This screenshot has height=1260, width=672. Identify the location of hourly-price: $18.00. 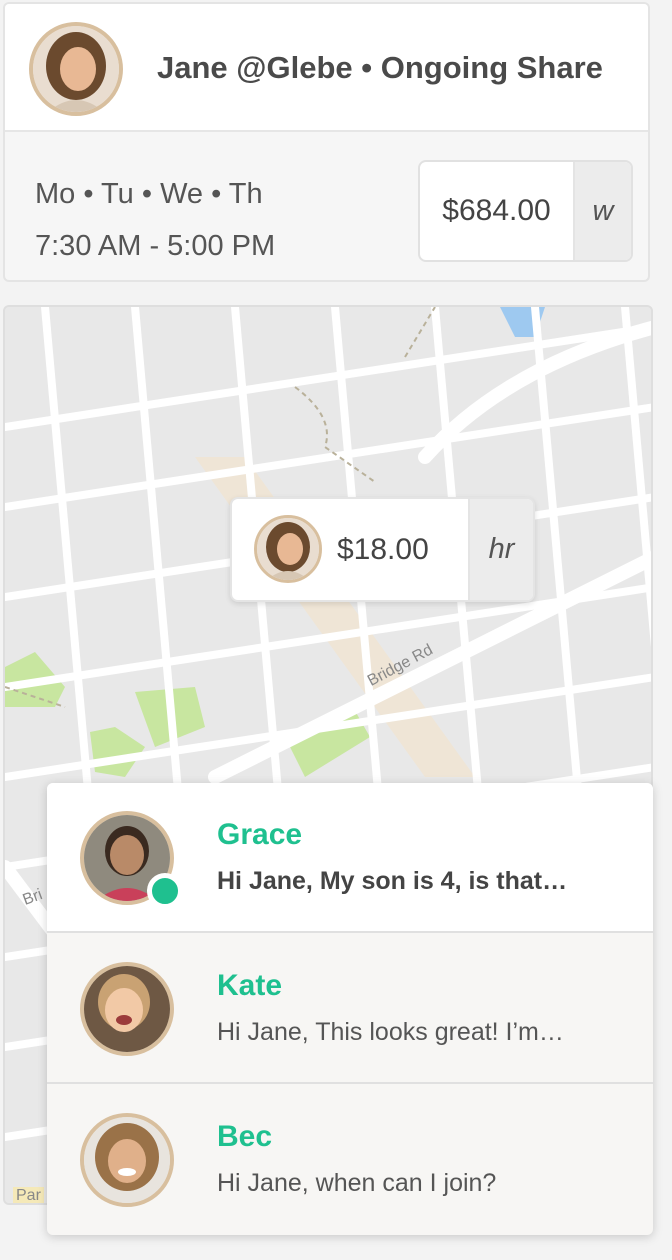
(383, 549).